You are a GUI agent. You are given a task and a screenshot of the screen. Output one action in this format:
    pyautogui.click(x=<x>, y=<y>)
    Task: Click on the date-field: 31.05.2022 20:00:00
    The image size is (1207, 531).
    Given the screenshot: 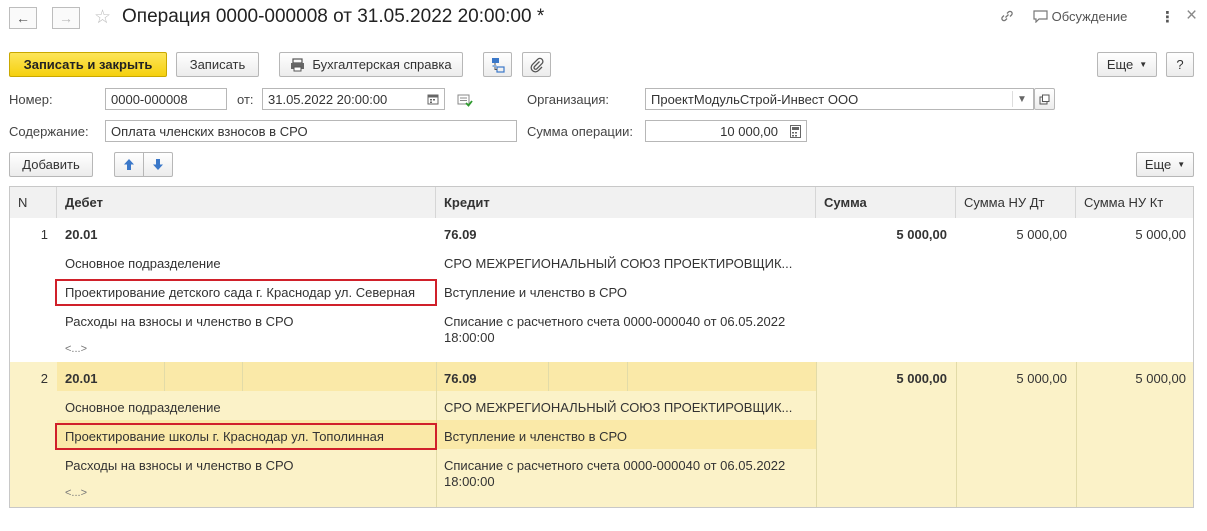 What is the action you would take?
    pyautogui.click(x=353, y=99)
    